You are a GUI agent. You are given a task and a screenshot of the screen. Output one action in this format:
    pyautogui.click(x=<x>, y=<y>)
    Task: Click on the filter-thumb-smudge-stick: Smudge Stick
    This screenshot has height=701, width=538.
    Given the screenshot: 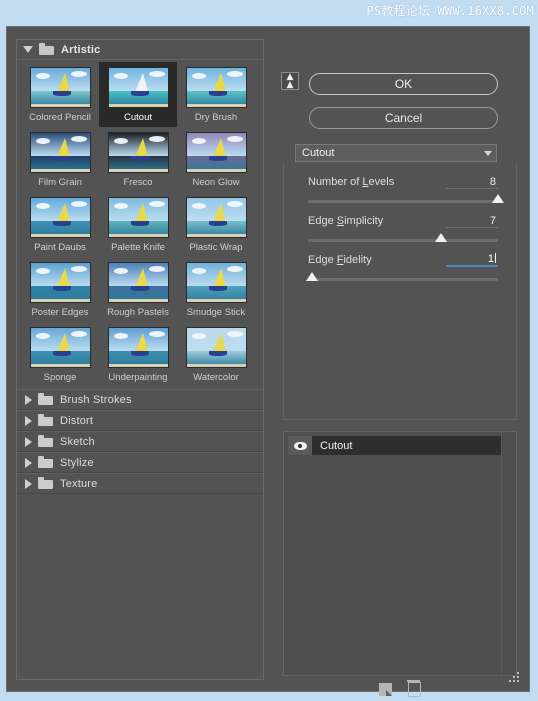 What is the action you would take?
    pyautogui.click(x=216, y=289)
    